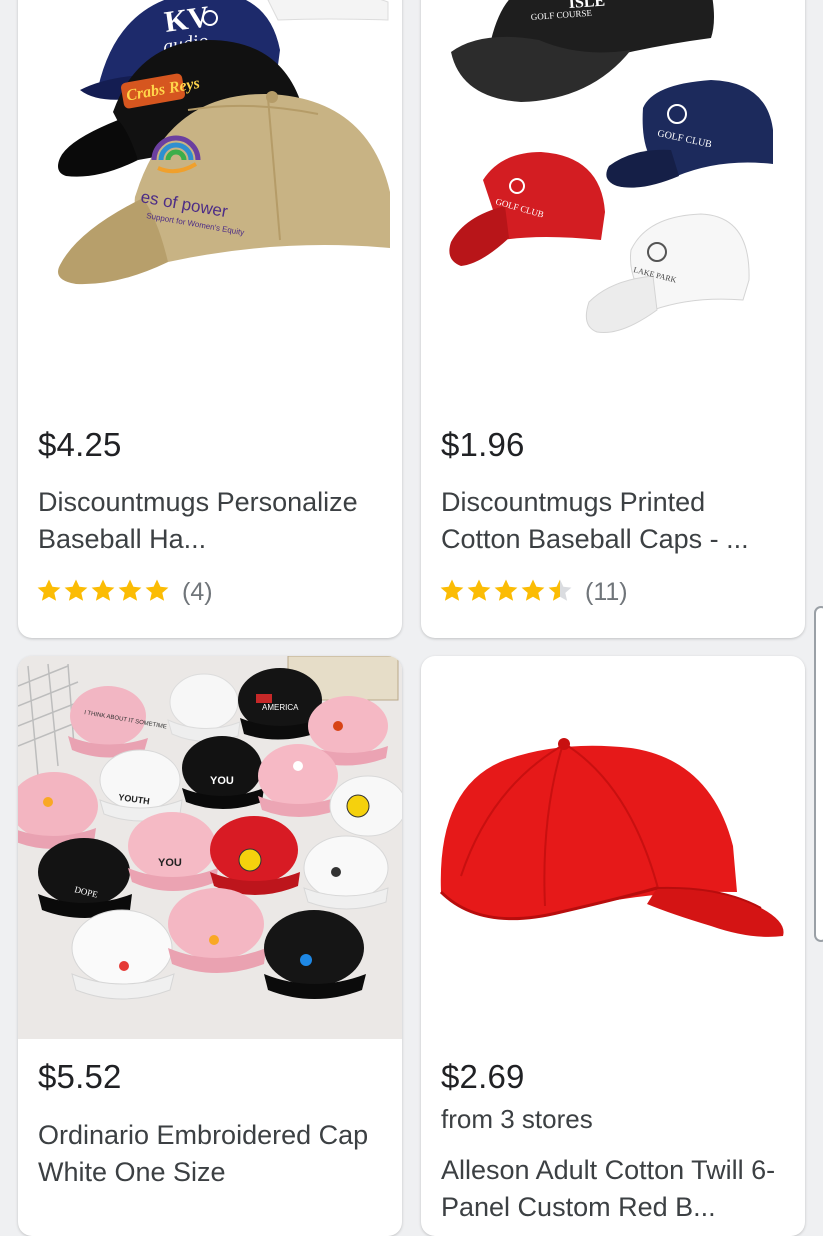 This screenshot has width=823, height=1236. I want to click on next-card-edge, so click(818, 774).